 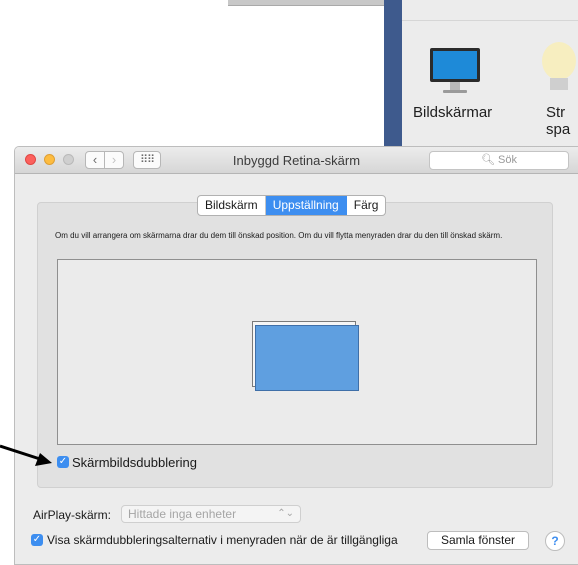 I want to click on search-field: 🔍︎ Sök, so click(x=499, y=160).